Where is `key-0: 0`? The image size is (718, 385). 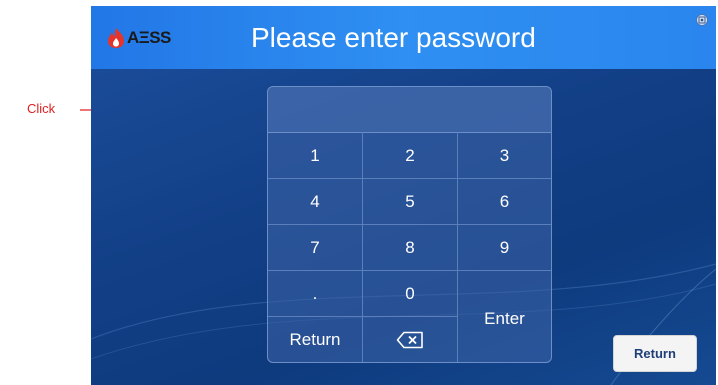
key-0: 0 is located at coordinates (410, 293).